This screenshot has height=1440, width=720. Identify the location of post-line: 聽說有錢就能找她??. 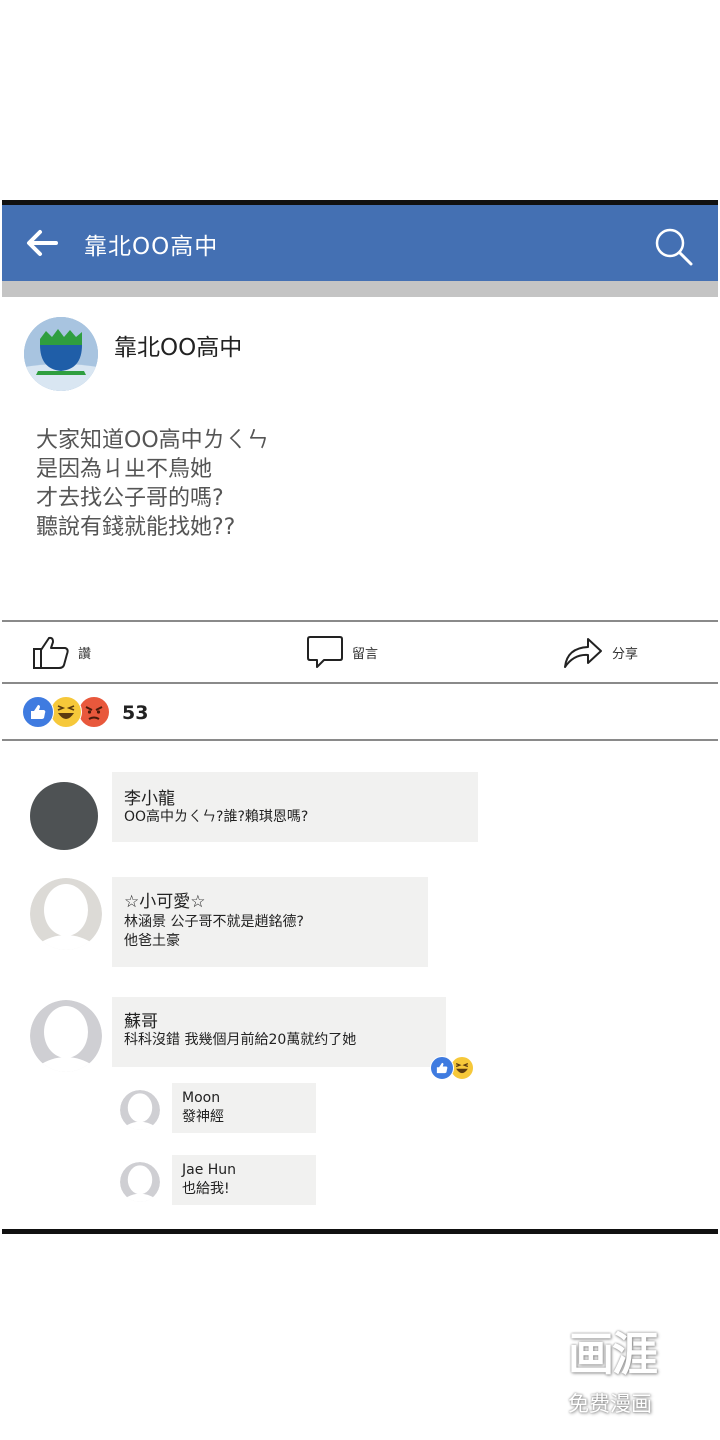
(136, 527).